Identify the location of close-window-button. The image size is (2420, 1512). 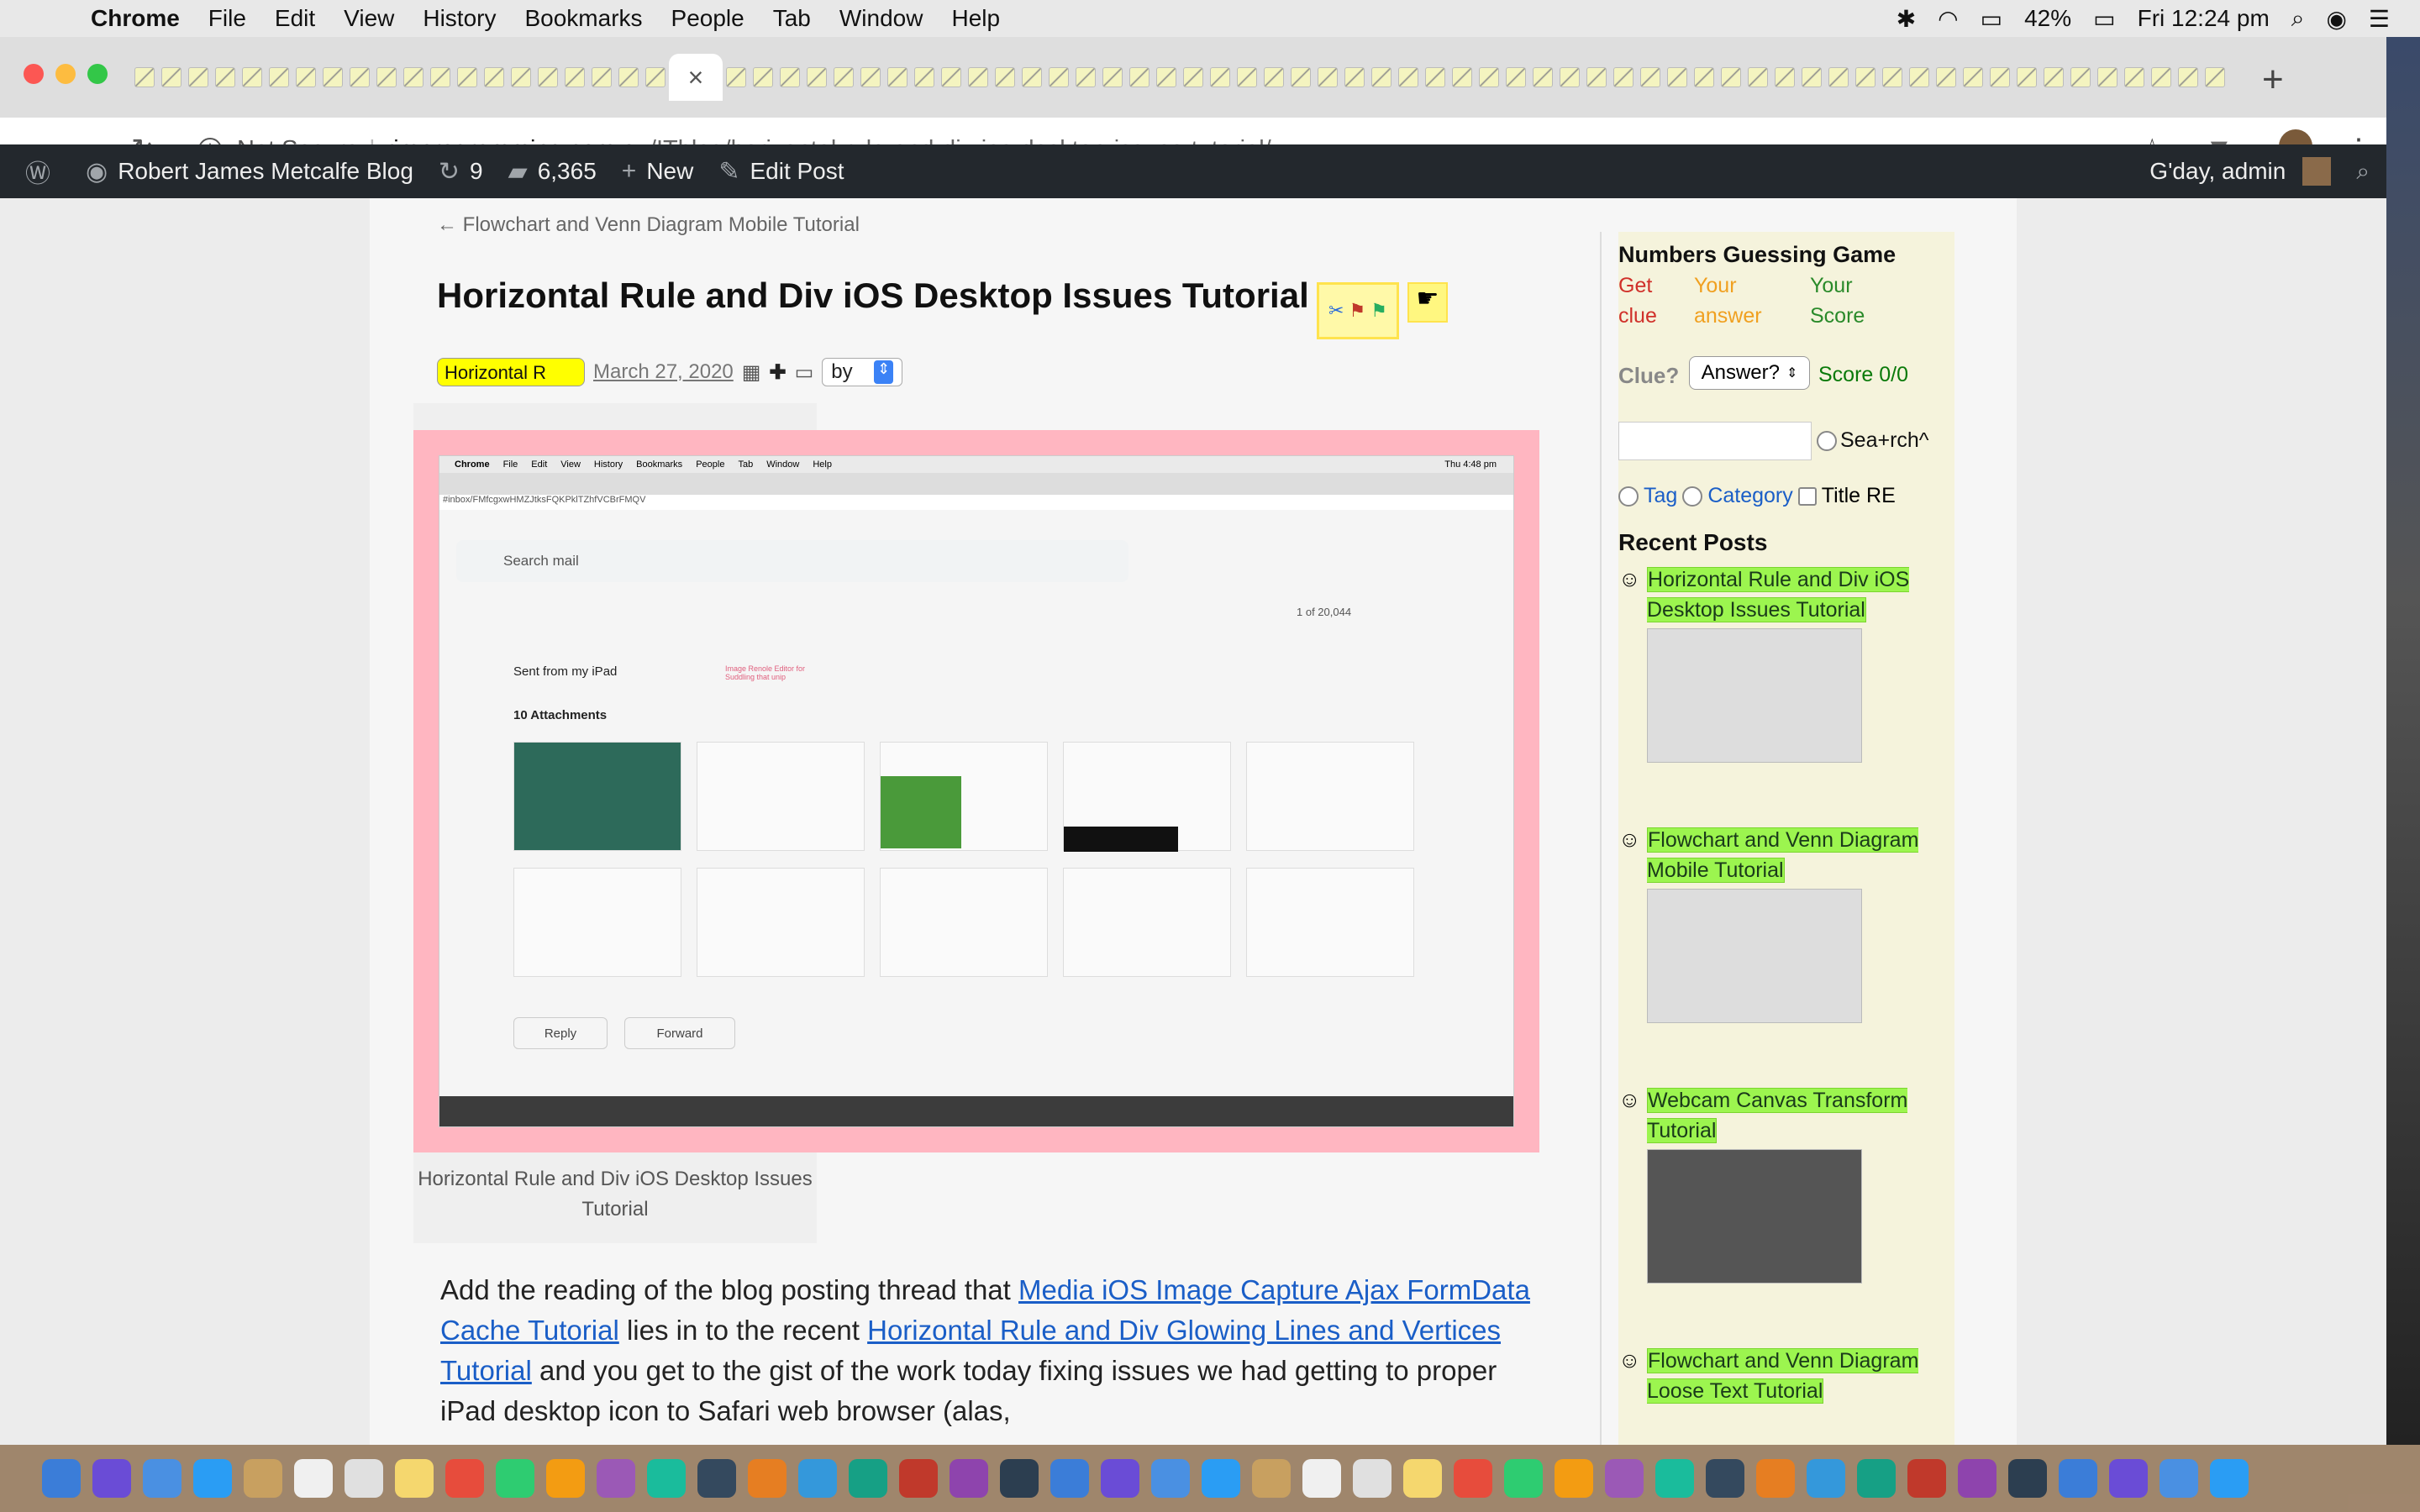
(34, 74).